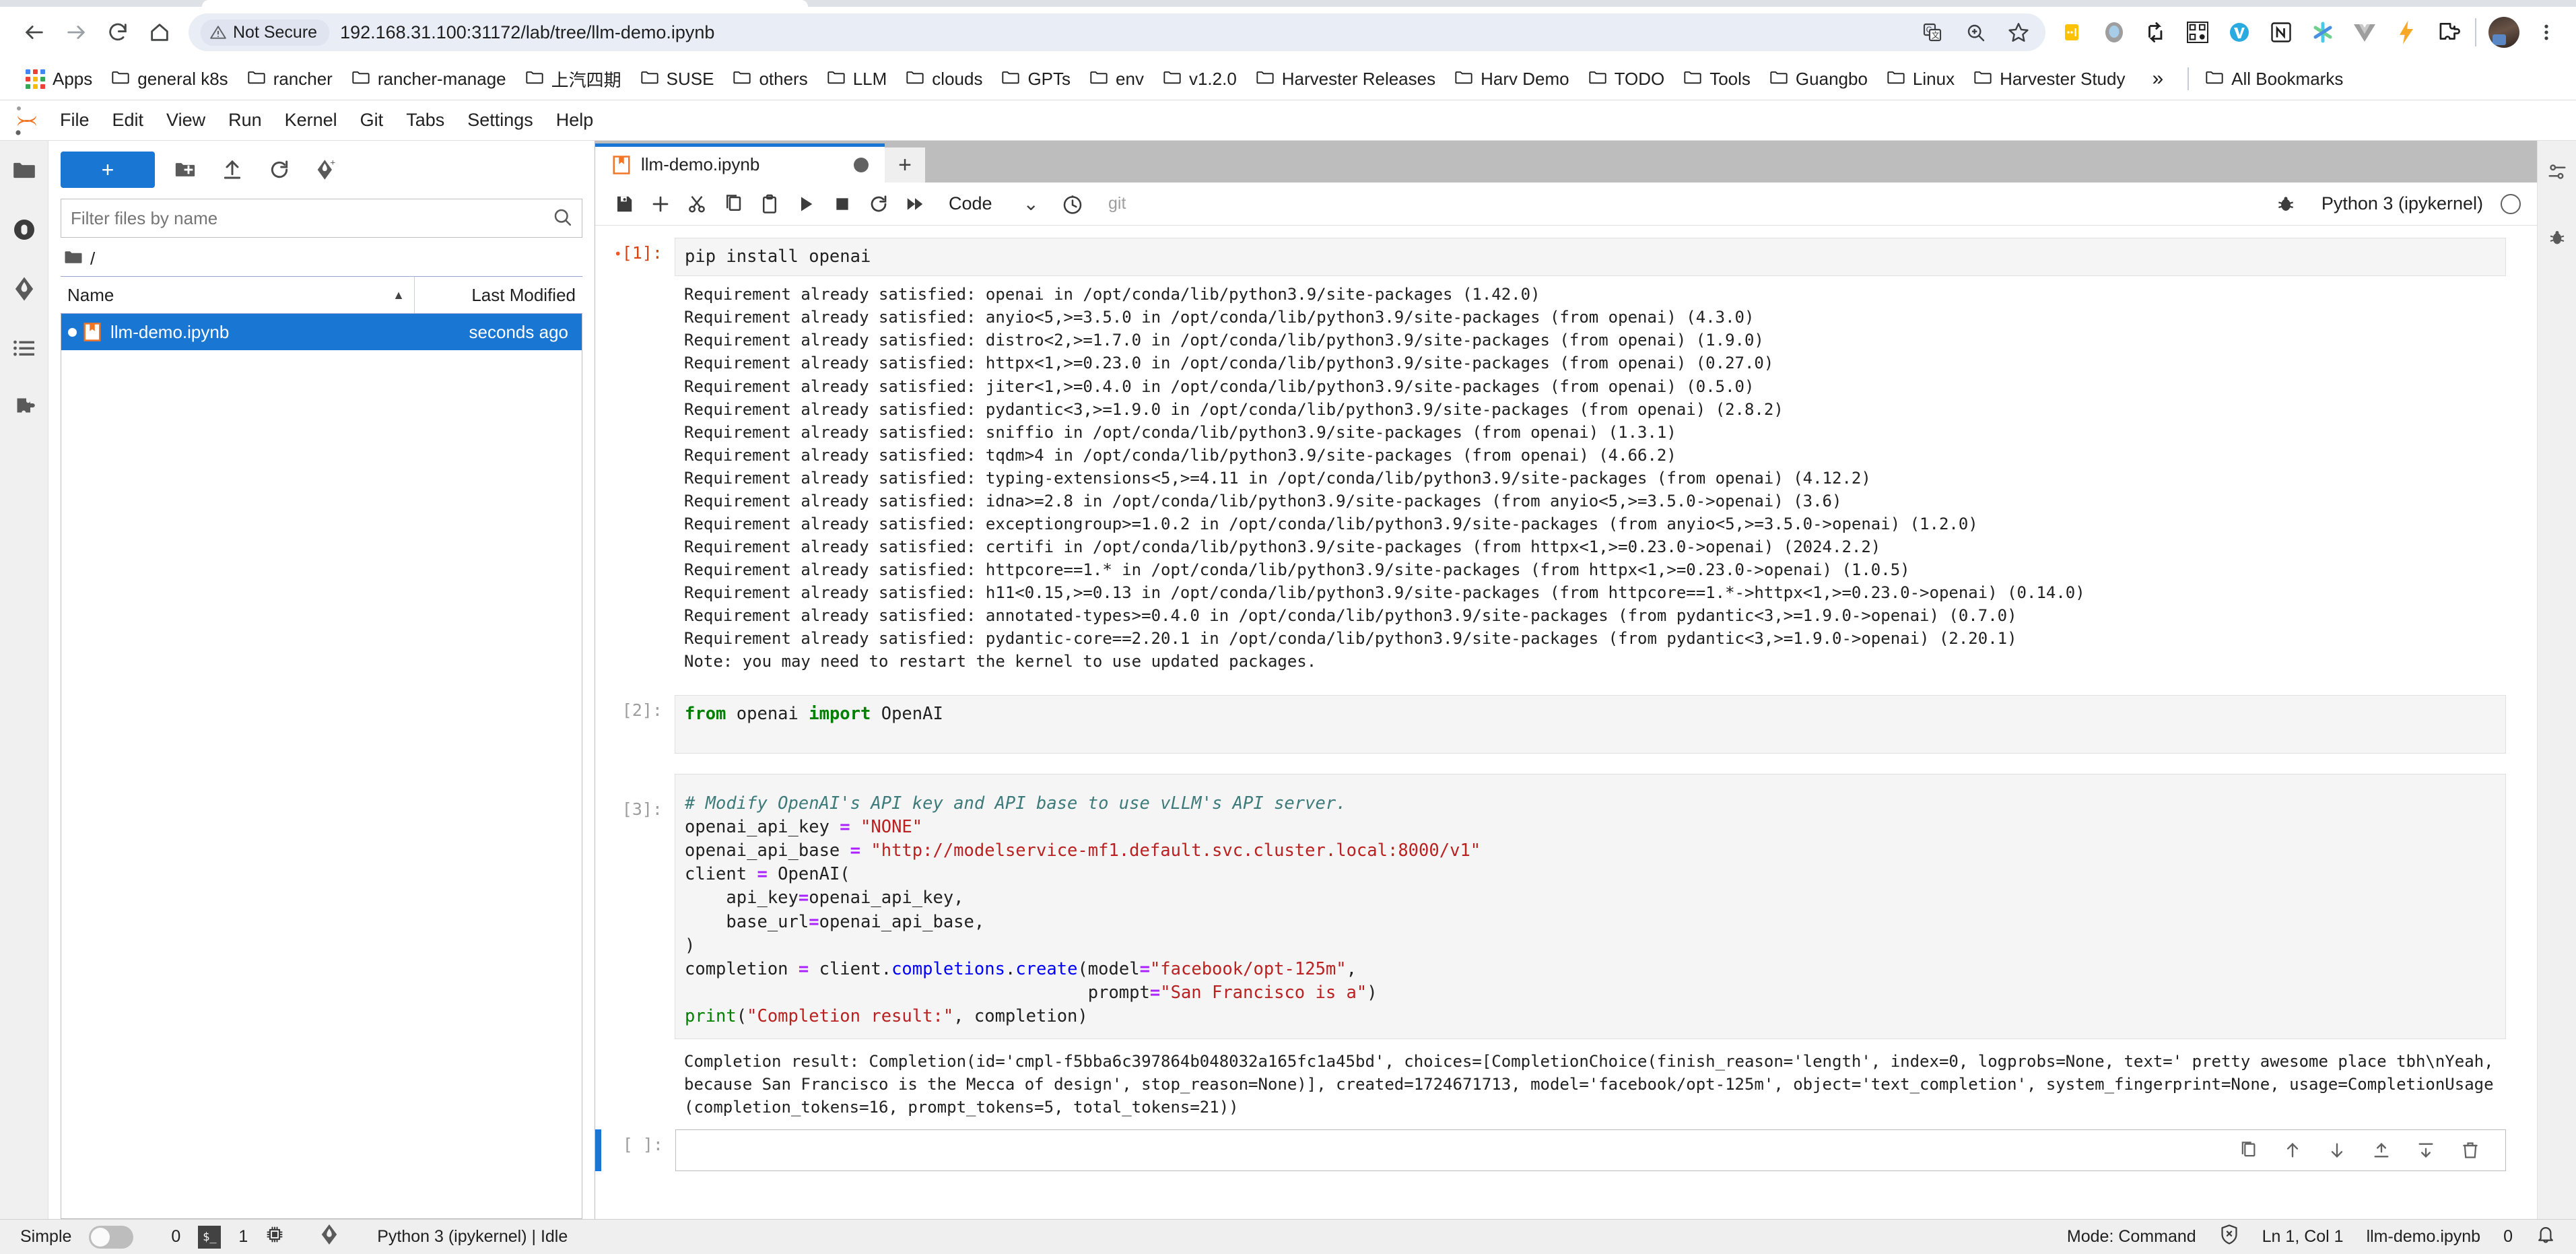  What do you see at coordinates (24, 289) in the screenshot?
I see `sidebar-item-git` at bounding box center [24, 289].